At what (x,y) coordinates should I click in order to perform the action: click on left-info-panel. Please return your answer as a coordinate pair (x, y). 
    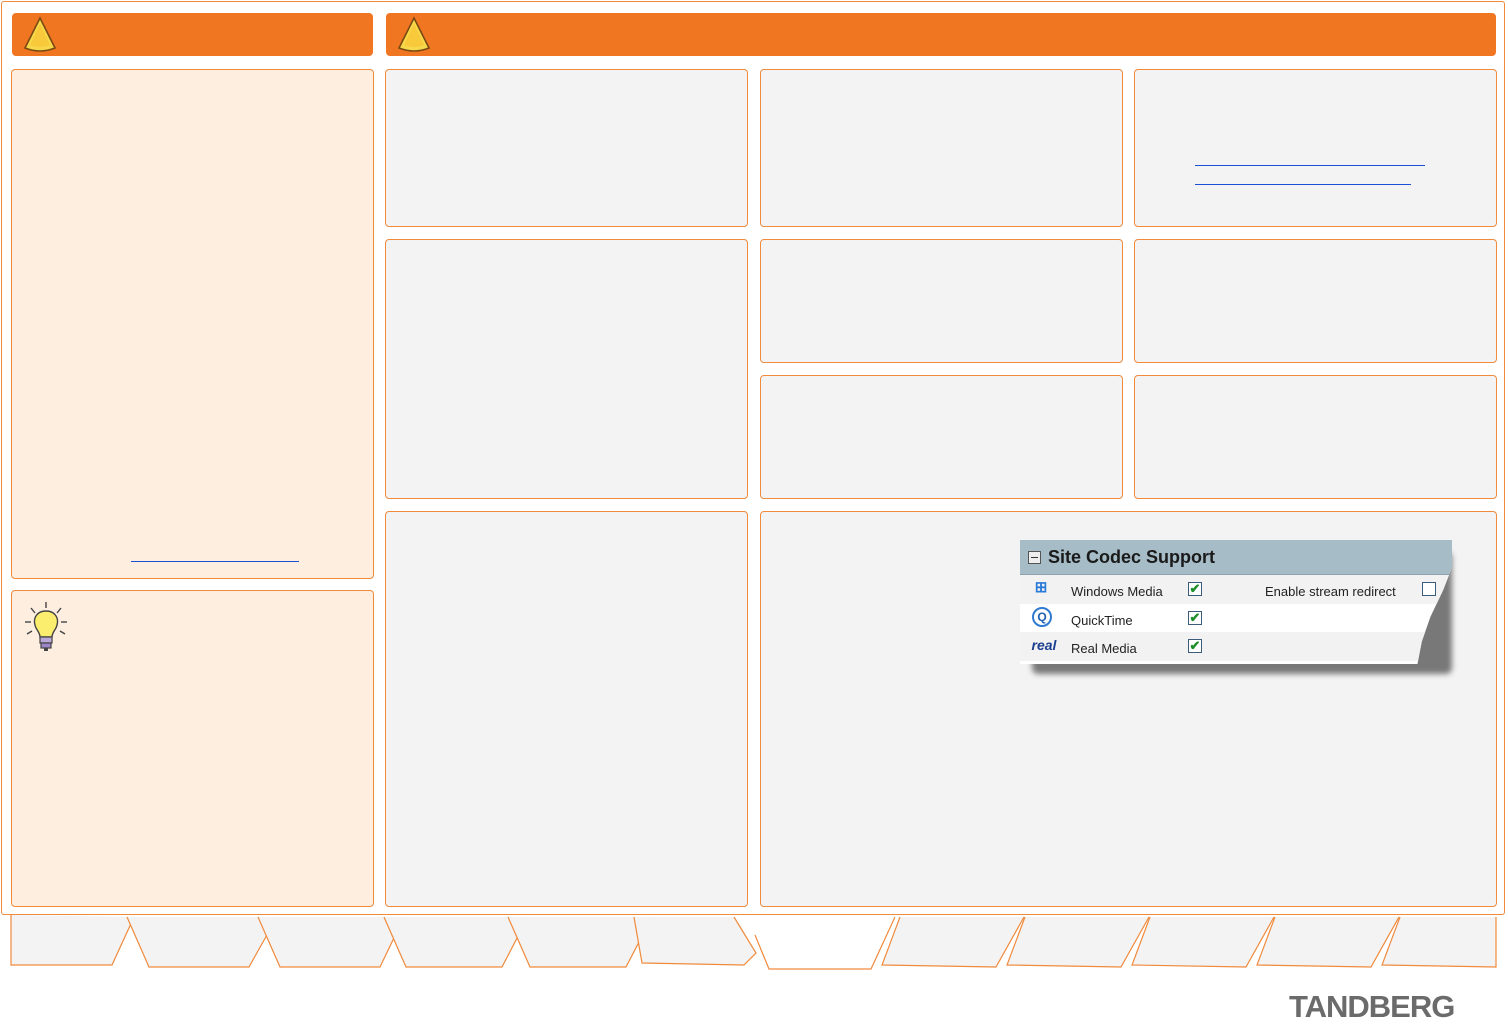
    Looking at the image, I should click on (192, 324).